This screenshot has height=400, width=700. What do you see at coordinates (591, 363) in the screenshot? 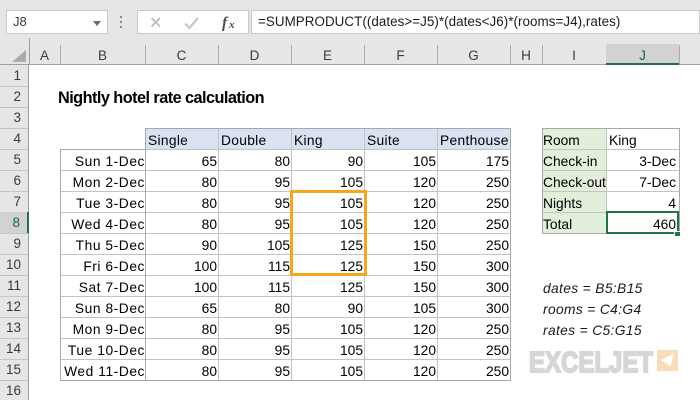
I see `svg-text: EXCELJET` at bounding box center [591, 363].